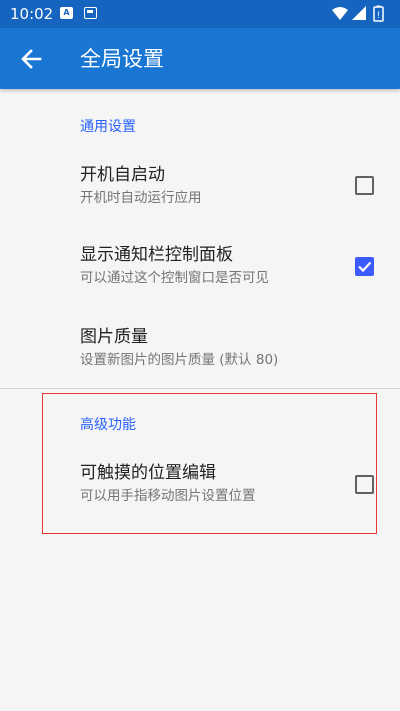 The image size is (400, 711). Describe the element at coordinates (174, 278) in the screenshot. I see `pref-summary: 可以通过这个控制窗口是否可见` at that location.